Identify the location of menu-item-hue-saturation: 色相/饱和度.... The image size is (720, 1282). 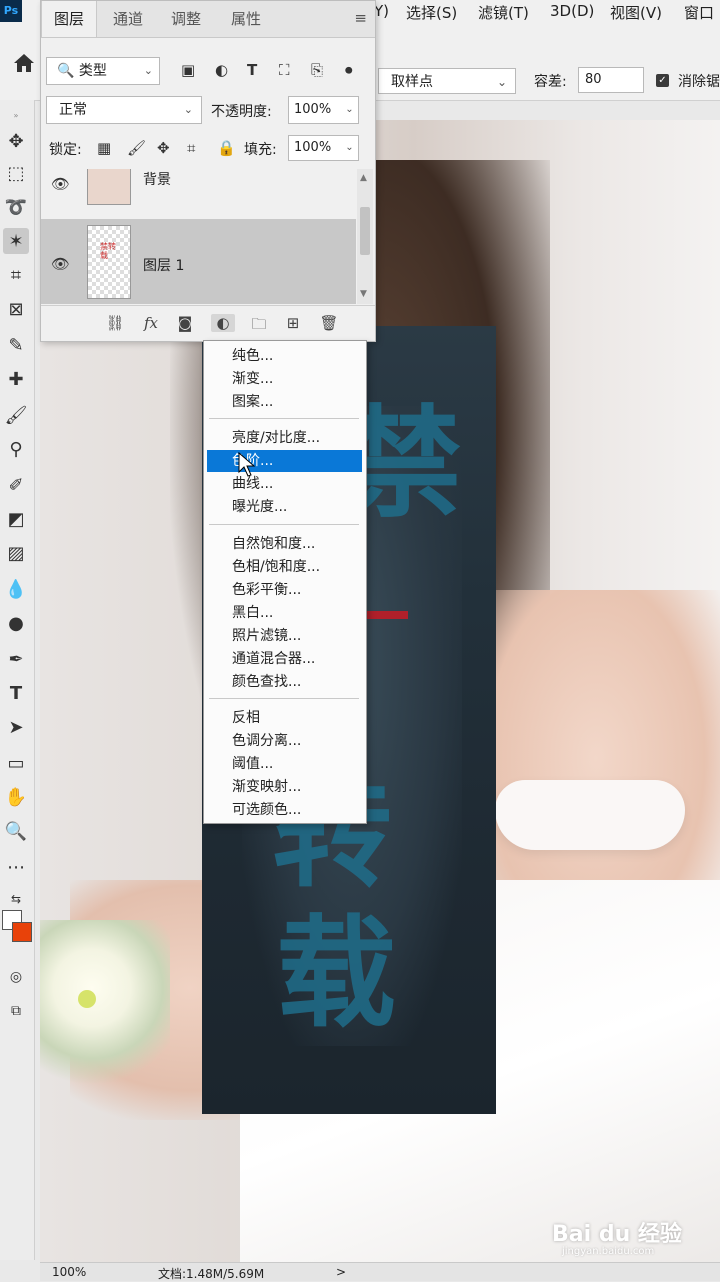
(284, 567).